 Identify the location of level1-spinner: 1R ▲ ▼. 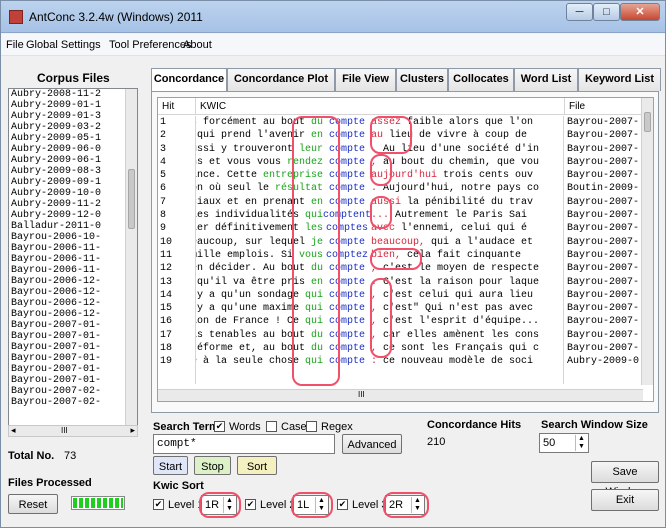
(219, 505).